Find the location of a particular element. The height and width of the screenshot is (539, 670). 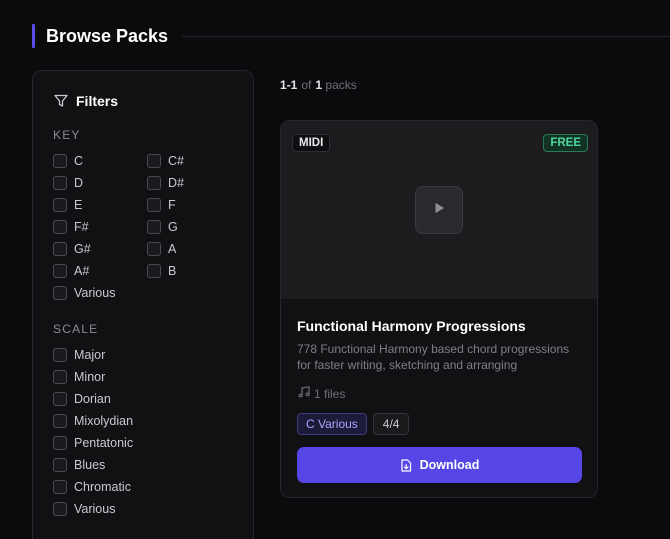

key-option-d-sharp: D# is located at coordinates (165, 183).